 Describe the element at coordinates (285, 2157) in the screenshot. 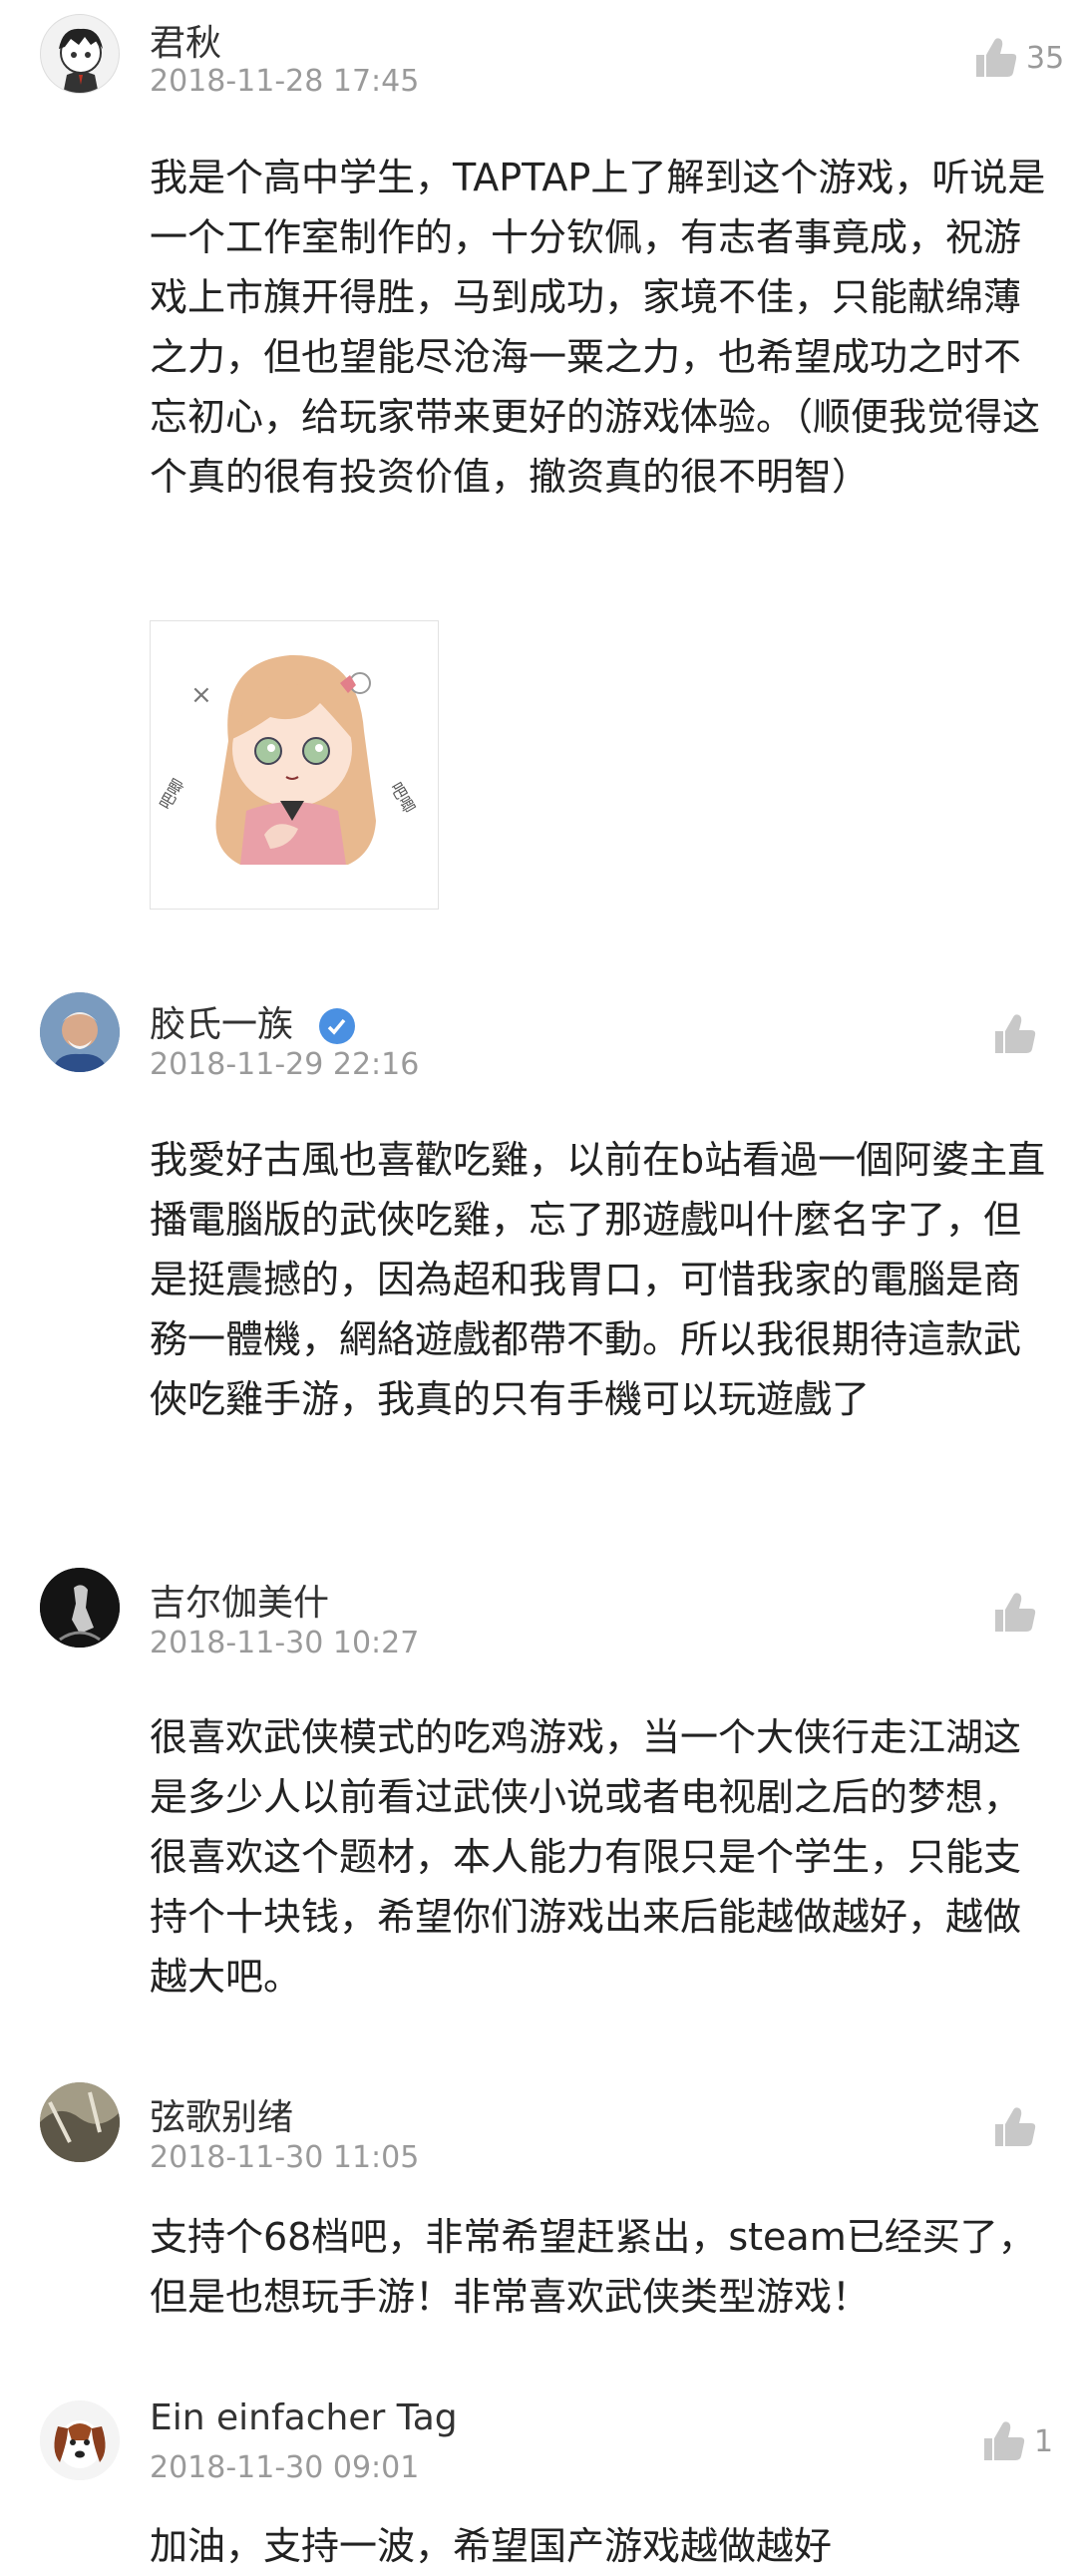

I see `timestamp: 2018-11-30 11:05` at that location.